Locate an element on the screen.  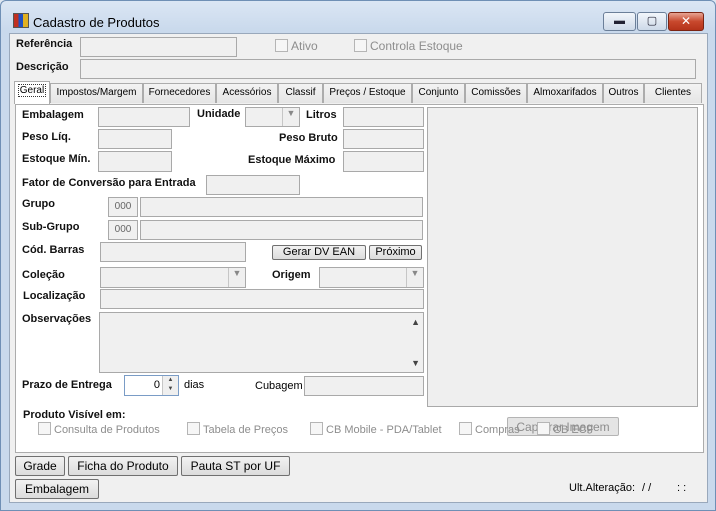
ficha-produto-button: Ficha do Produto is located at coordinates (123, 466).